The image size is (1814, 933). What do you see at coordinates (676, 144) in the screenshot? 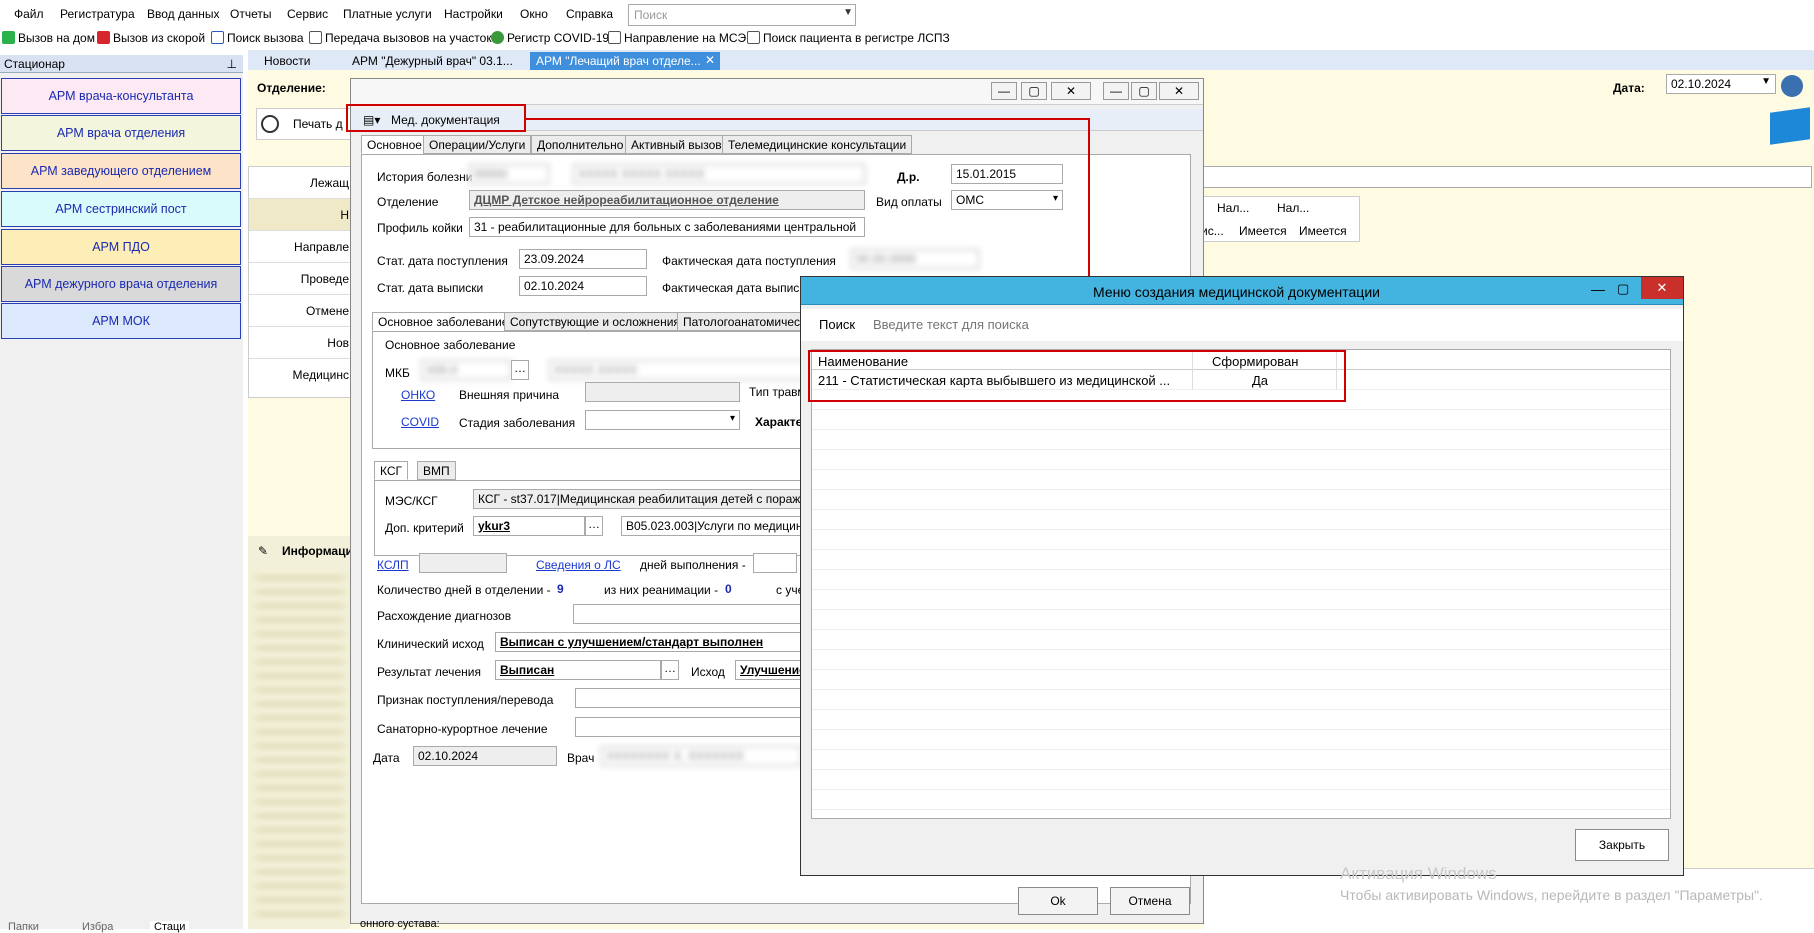
I see `tab-active-call: Активный вызов` at bounding box center [676, 144].